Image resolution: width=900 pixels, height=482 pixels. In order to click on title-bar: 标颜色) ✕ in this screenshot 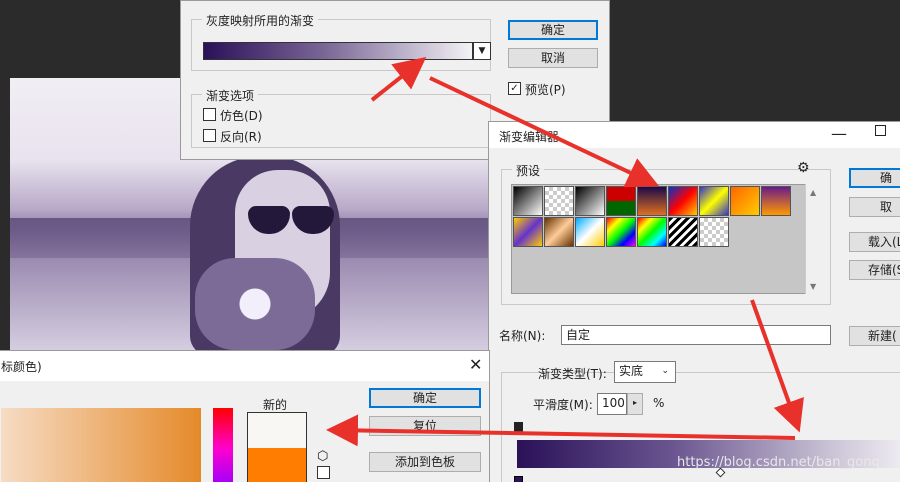, I will do `click(244, 366)`.